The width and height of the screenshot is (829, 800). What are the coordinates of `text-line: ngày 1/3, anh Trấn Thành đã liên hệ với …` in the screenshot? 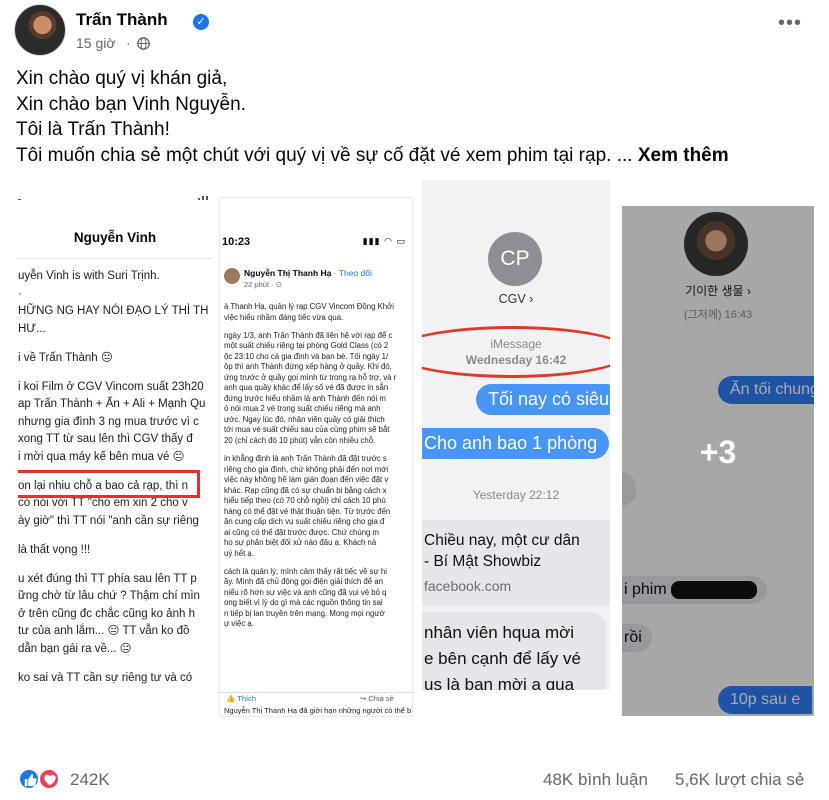 It's located at (308, 335).